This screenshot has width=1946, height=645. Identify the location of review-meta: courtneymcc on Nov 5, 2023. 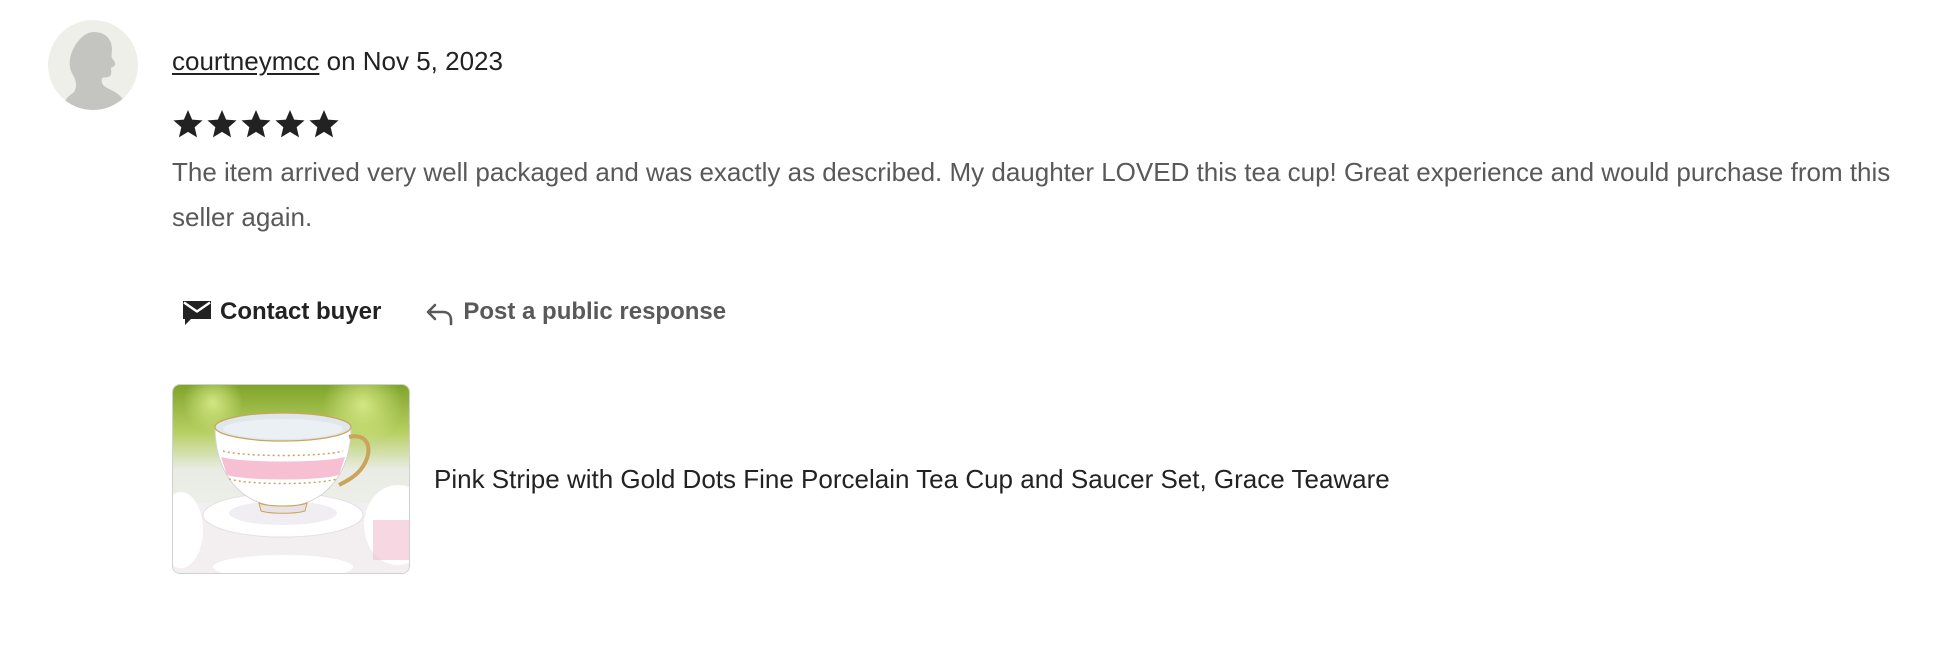
(337, 61).